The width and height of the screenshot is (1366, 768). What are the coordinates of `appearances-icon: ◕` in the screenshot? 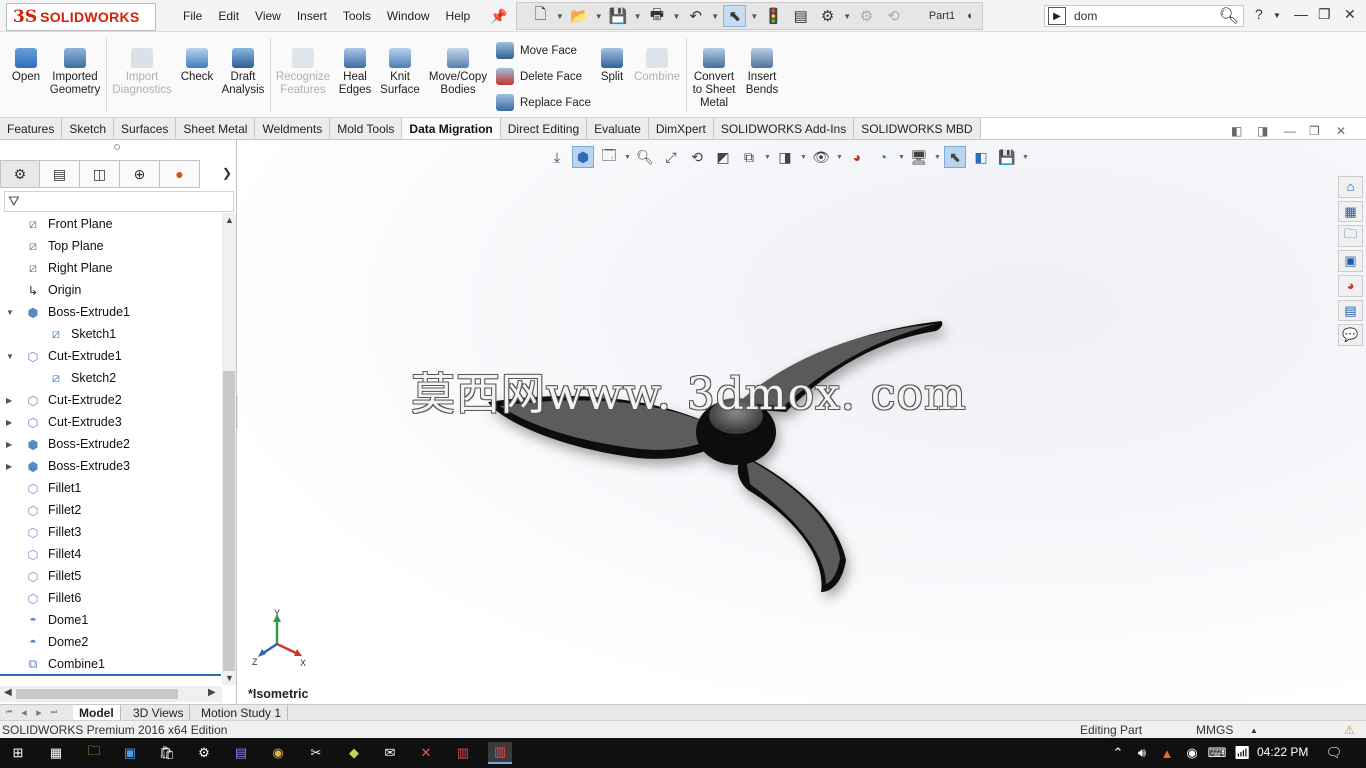 It's located at (1350, 286).